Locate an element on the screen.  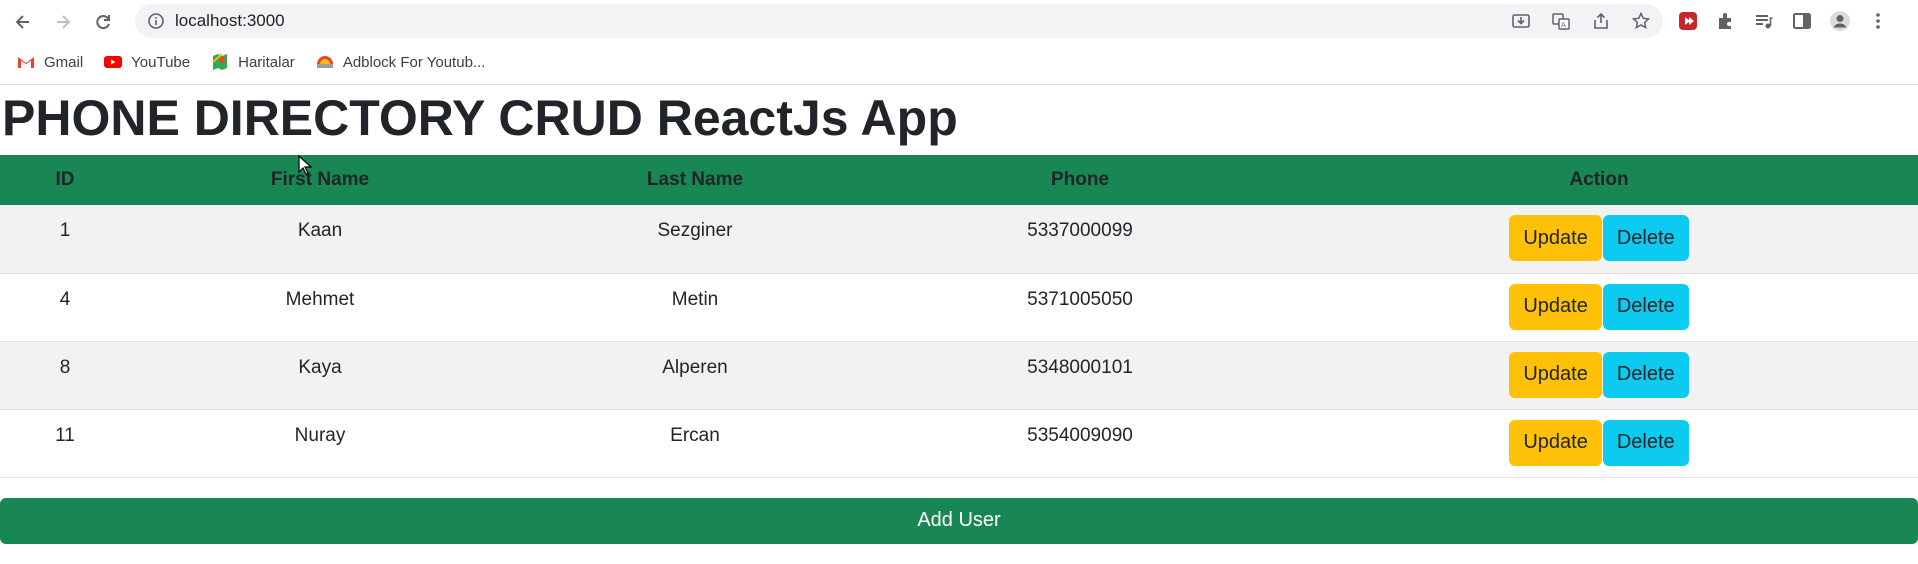
column-header-phone: Phone is located at coordinates (1080, 179).